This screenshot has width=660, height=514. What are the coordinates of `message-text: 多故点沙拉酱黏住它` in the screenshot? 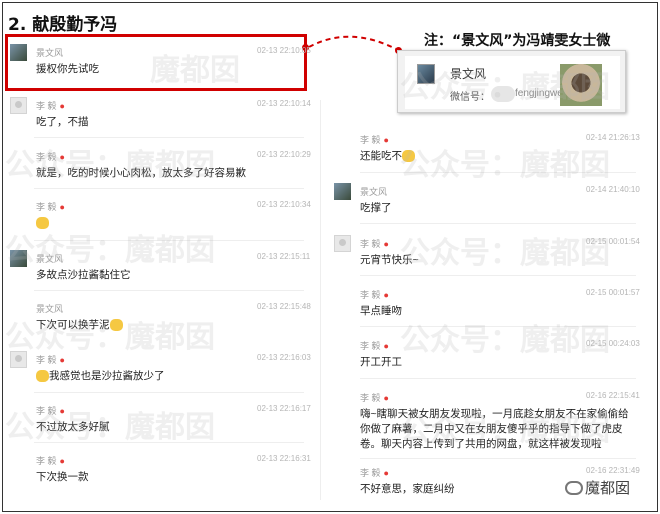 It's located at (83, 275).